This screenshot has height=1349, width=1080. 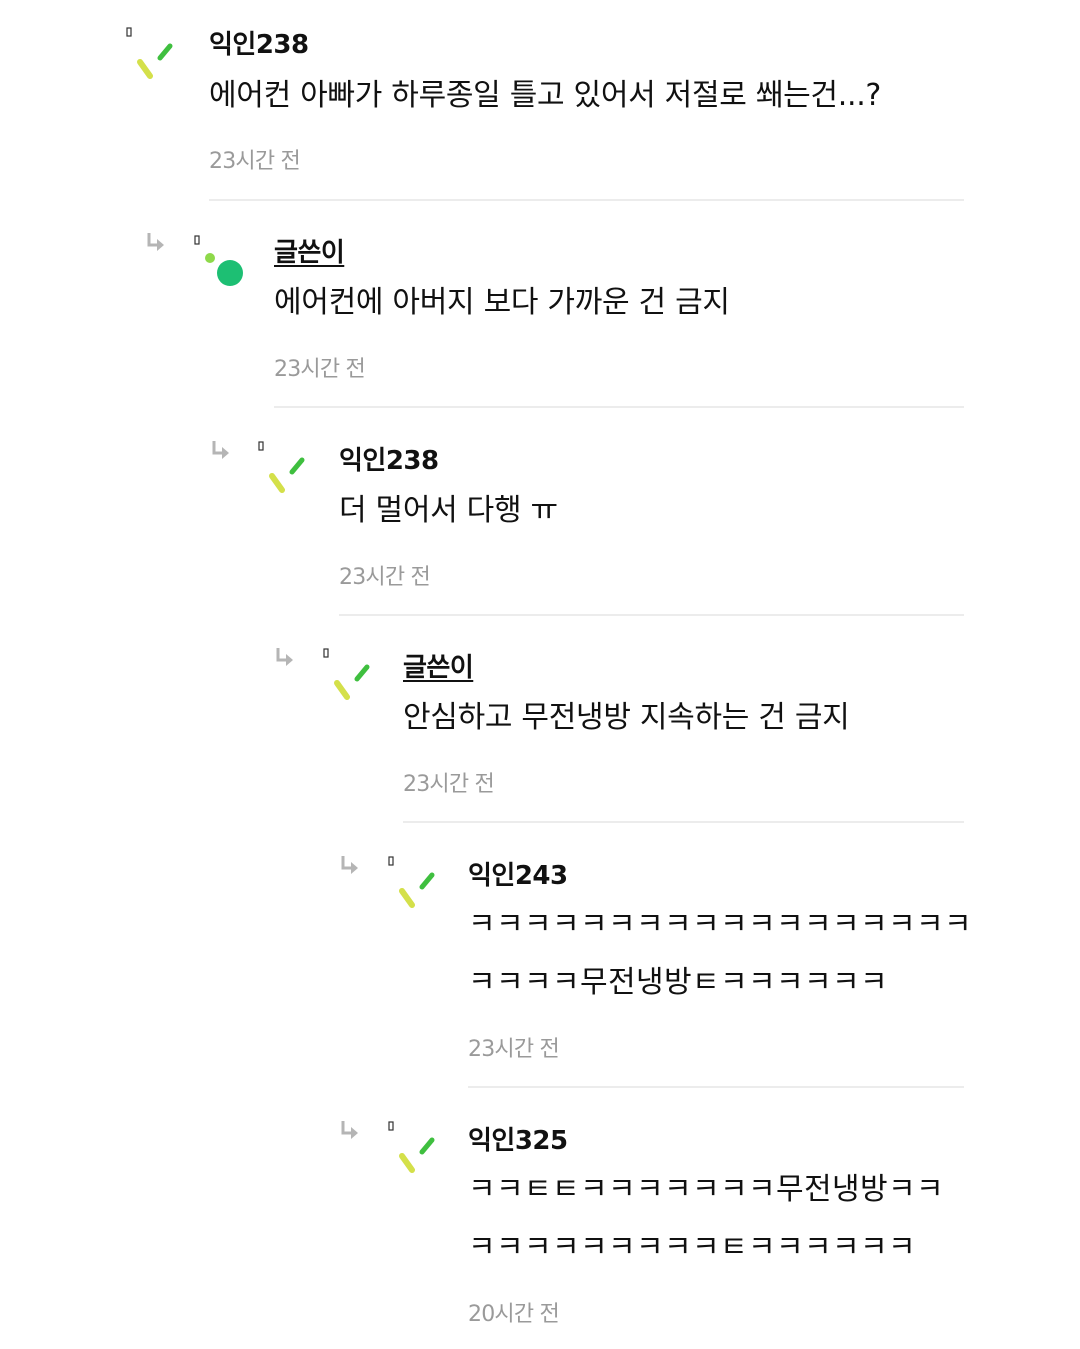 I want to click on comment-text-line: ㅋㅋㅌㅌㅋㅋㅋㅋㅋㅋㅋ무전냉방ㅋㅋ, so click(x=706, y=1189).